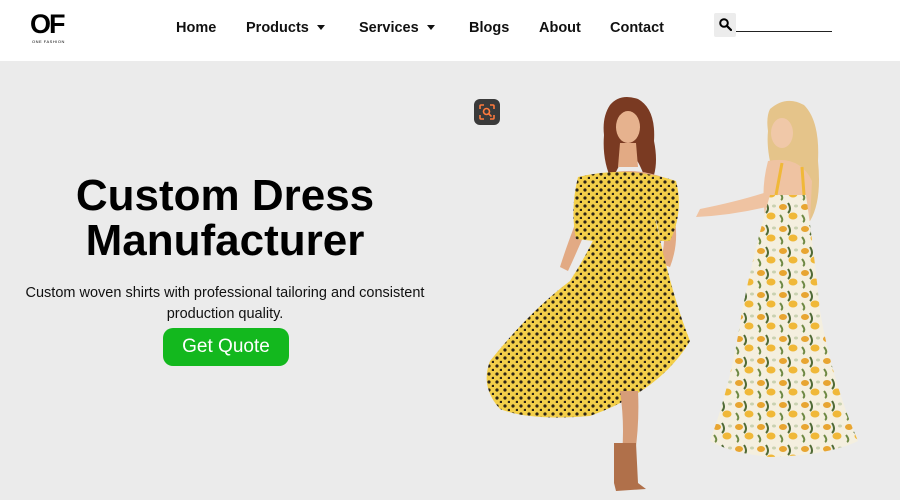 The image size is (900, 500). I want to click on nav-item-label: Products, so click(277, 28).